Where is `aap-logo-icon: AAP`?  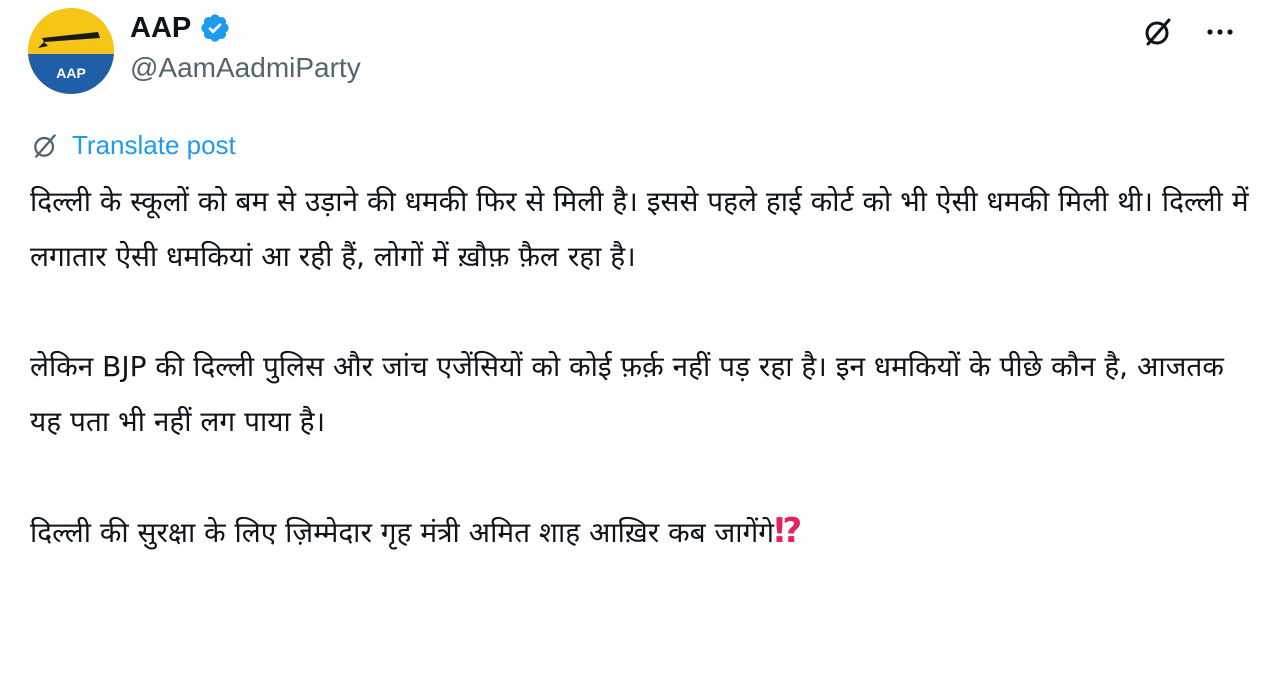
aap-logo-icon: AAP is located at coordinates (71, 51).